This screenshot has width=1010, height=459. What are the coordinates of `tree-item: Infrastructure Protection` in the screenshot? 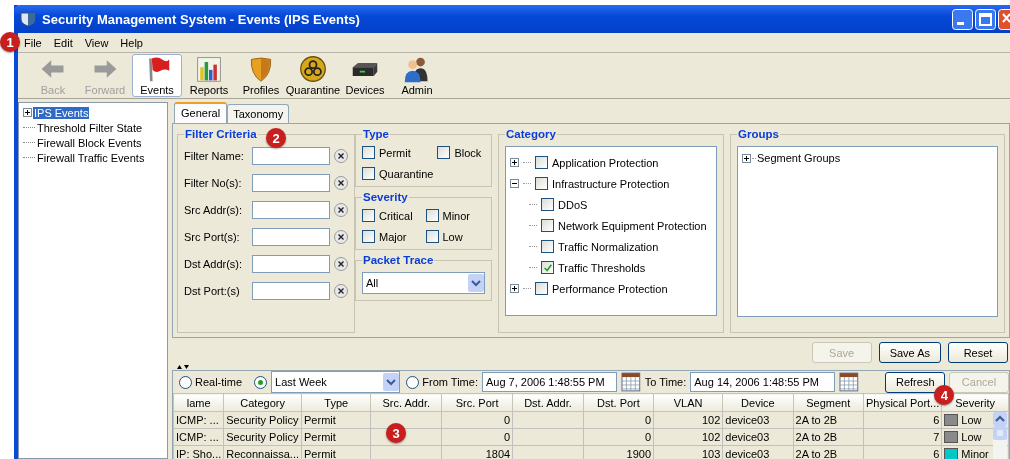 It's located at (611, 183).